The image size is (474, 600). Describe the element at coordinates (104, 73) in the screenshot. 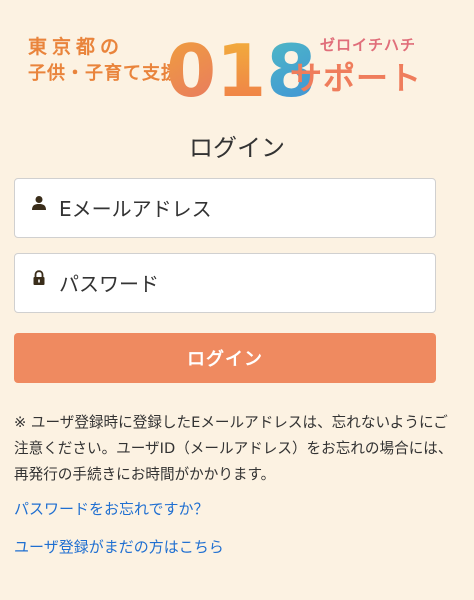

I see `logo-line2: 子供・子育て支援` at that location.